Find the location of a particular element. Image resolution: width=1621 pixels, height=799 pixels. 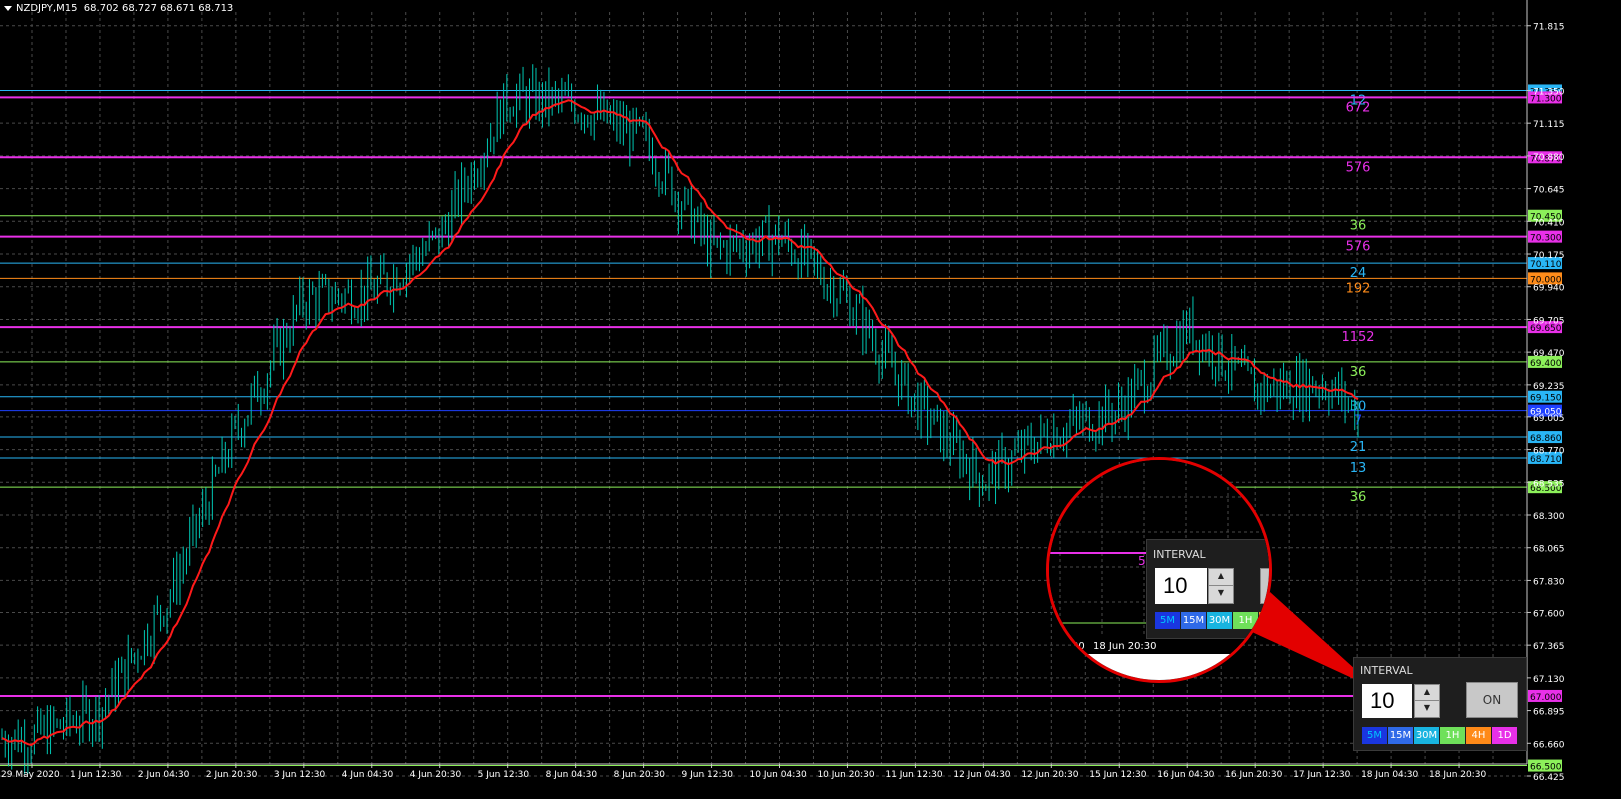

magnified-level-count: 5 is located at coordinates (1142, 561).